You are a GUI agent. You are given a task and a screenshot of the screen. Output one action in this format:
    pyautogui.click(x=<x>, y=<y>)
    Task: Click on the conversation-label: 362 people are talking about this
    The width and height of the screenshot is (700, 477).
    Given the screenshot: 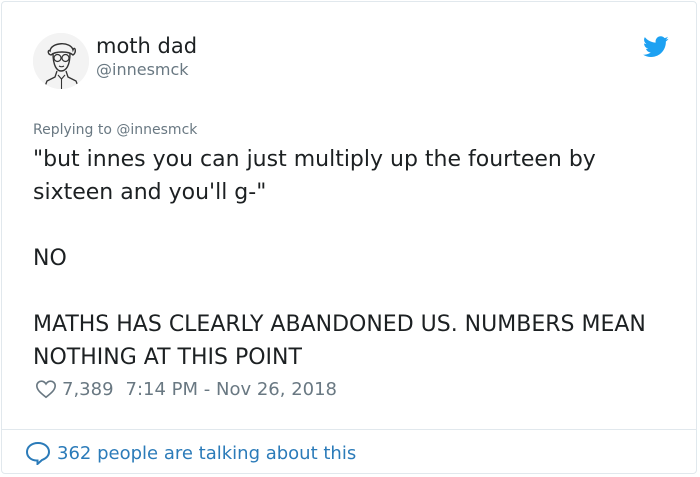 What is the action you would take?
    pyautogui.click(x=207, y=453)
    